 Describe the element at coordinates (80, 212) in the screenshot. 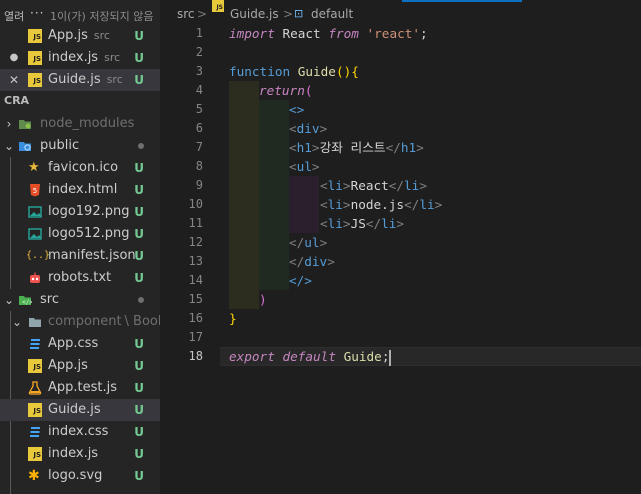

I see `tree-file-logo192: logo192.png U` at that location.